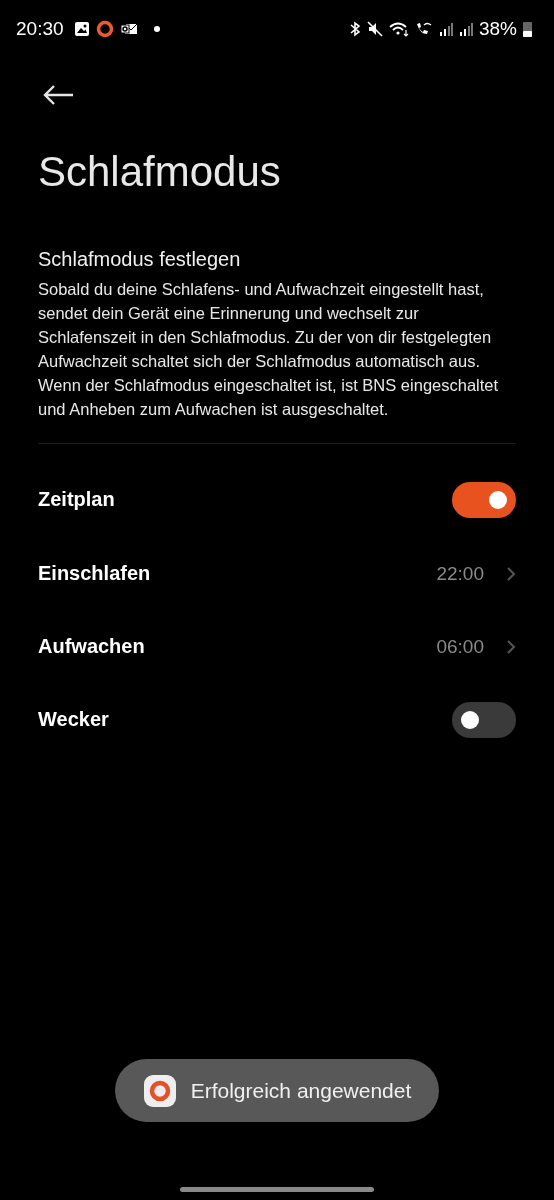 This screenshot has width=554, height=1200. Describe the element at coordinates (497, 29) in the screenshot. I see `battery-percent: 38%` at that location.